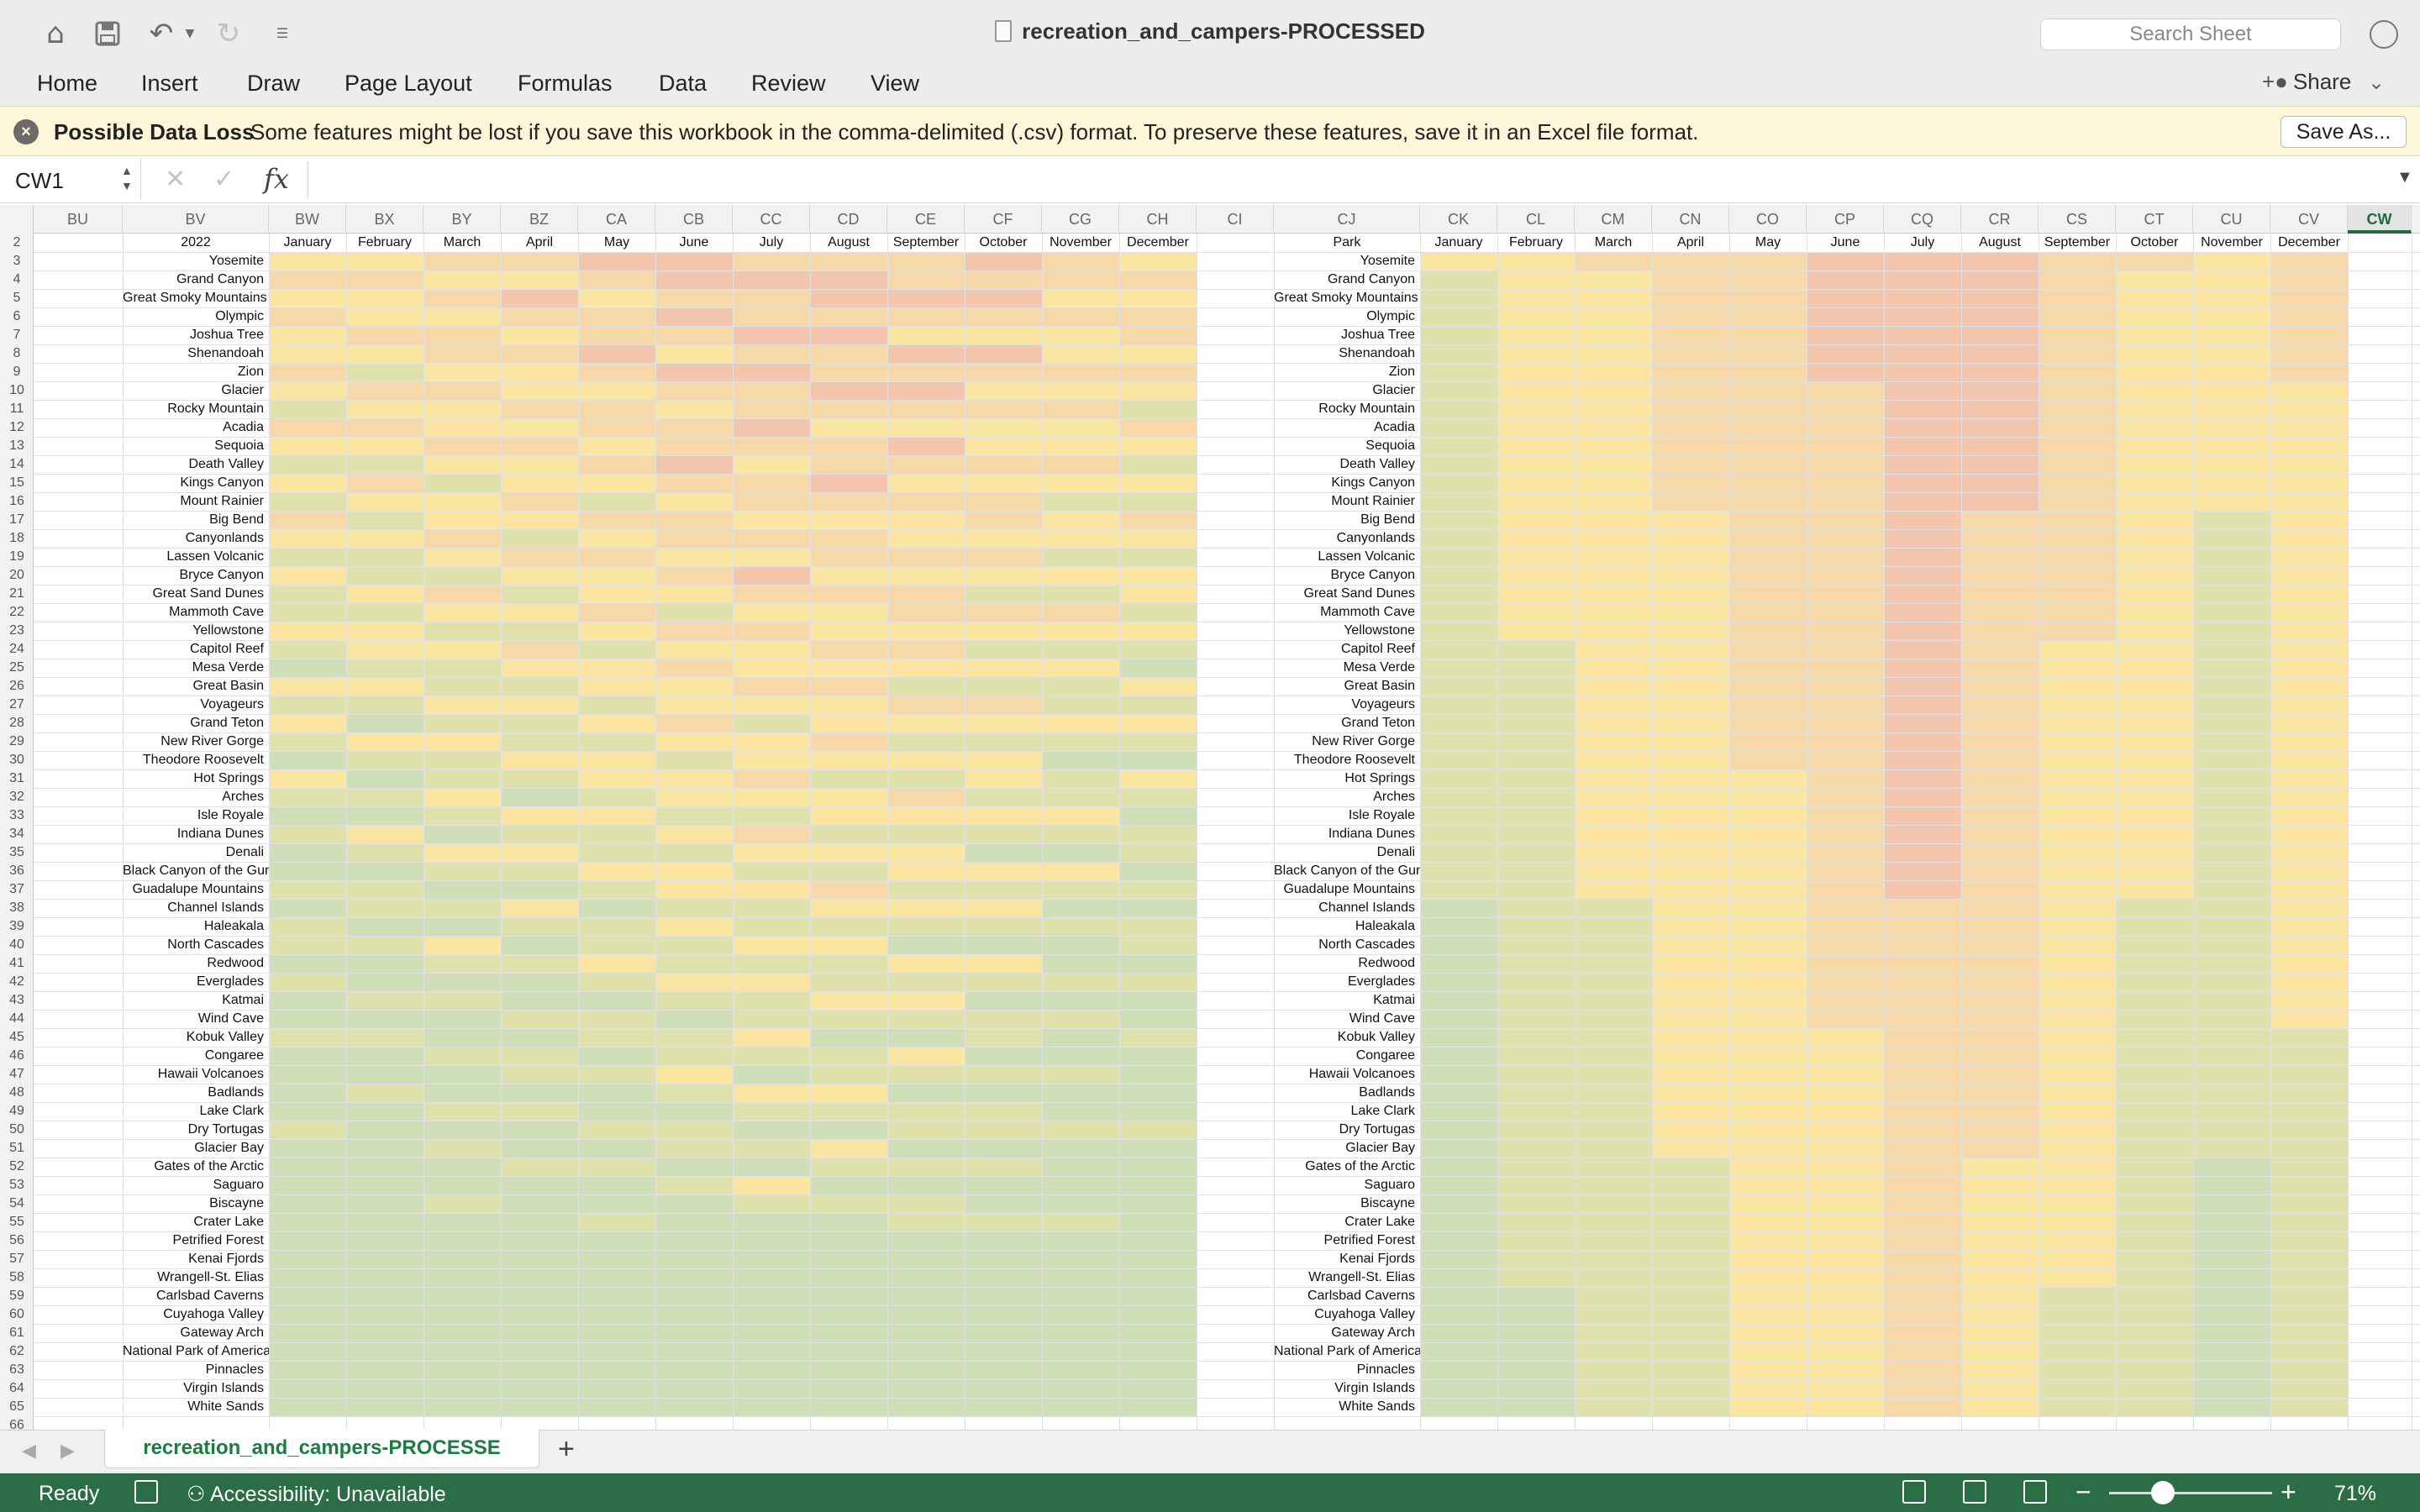 This screenshot has height=1512, width=2420. Describe the element at coordinates (1347, 631) in the screenshot. I see `cell-park-name: Yellowstone` at that location.